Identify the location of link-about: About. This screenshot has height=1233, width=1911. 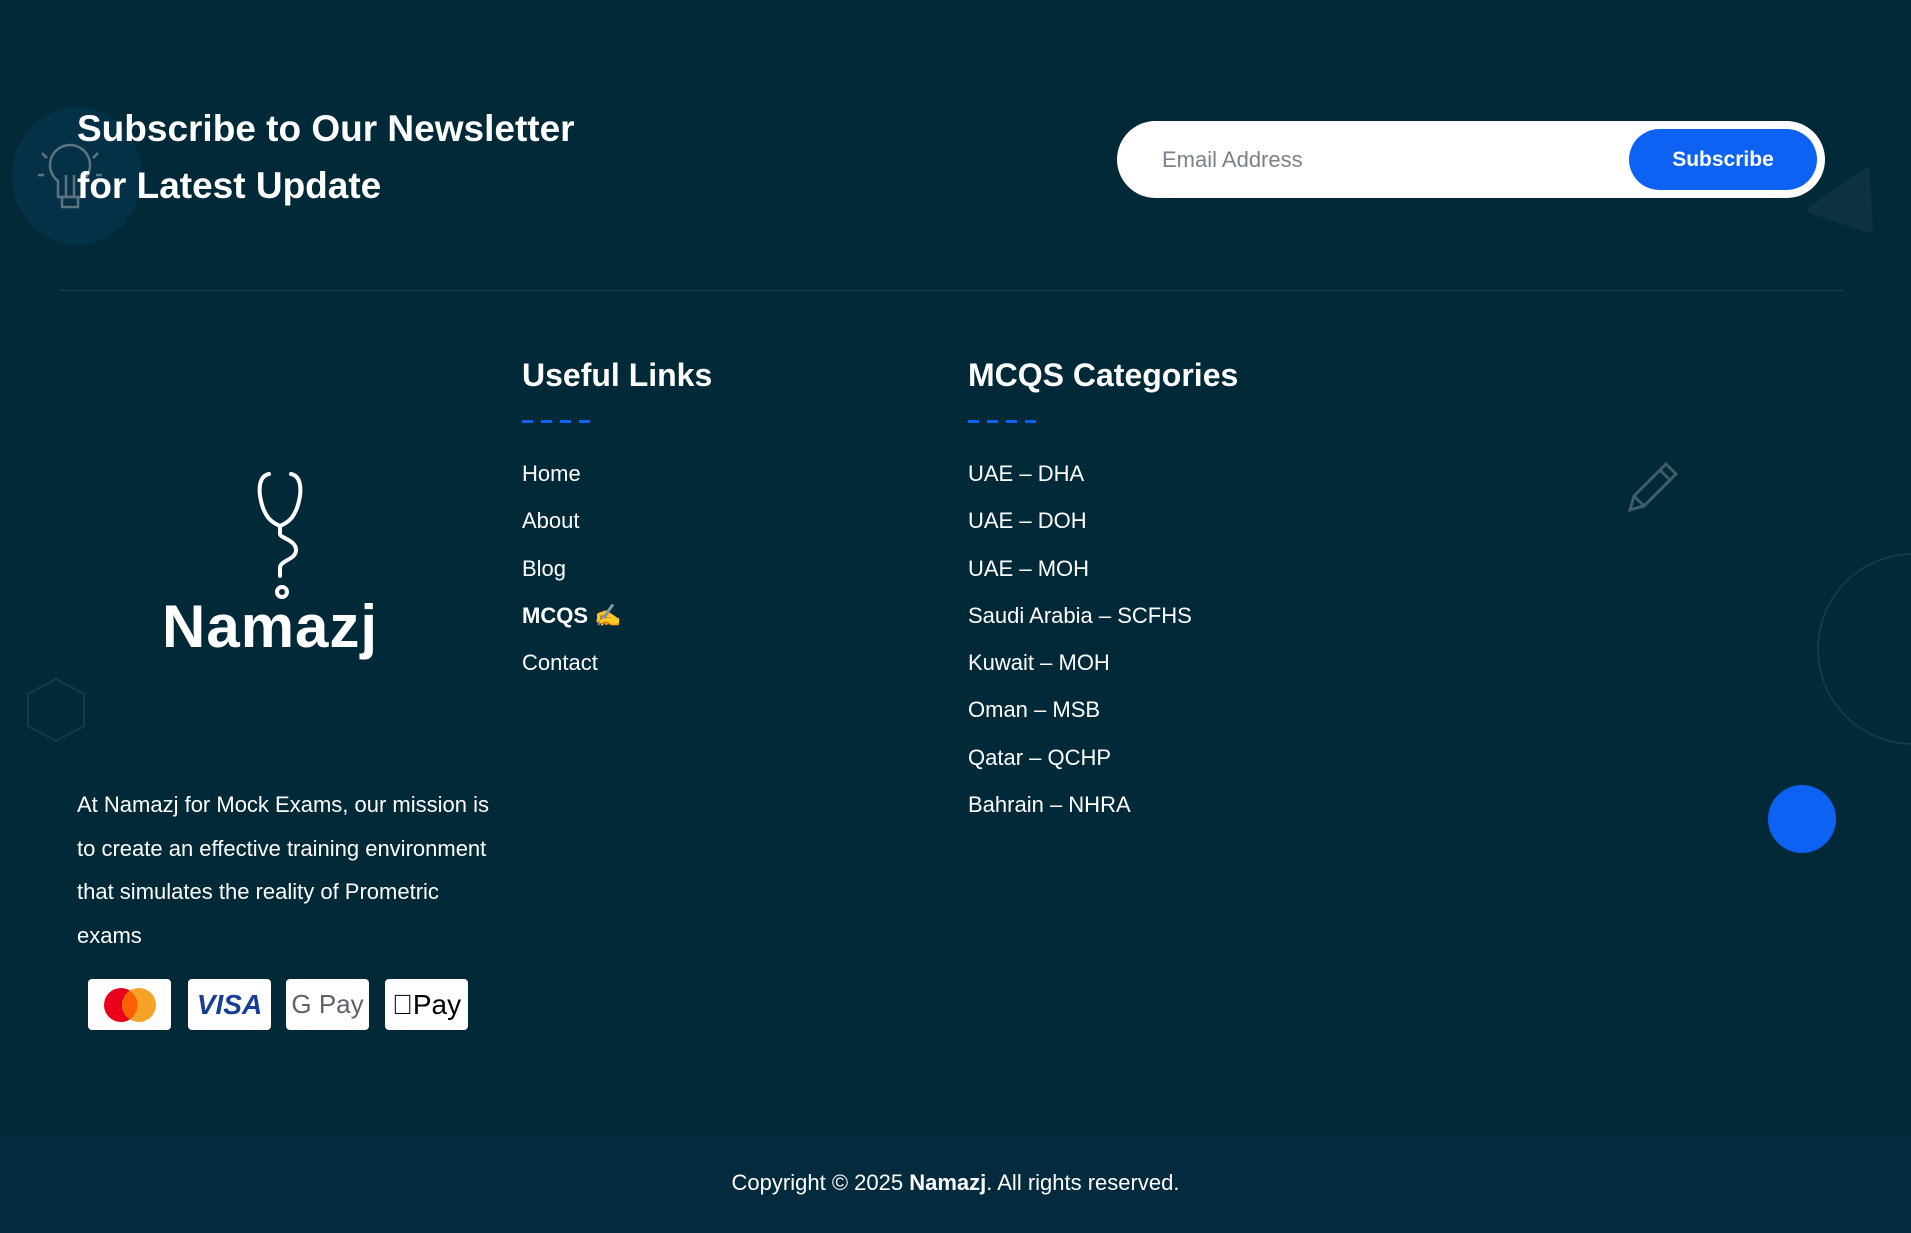
(617, 520).